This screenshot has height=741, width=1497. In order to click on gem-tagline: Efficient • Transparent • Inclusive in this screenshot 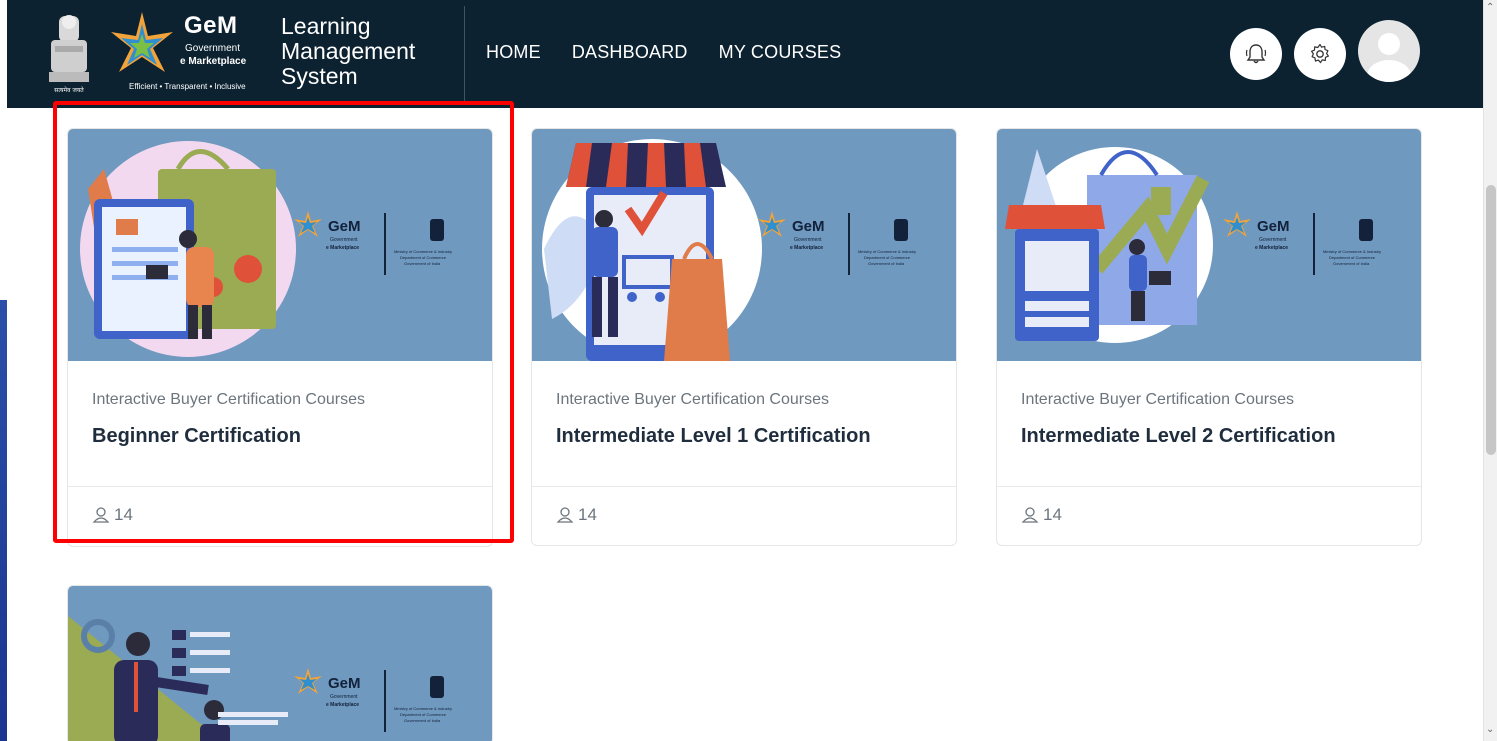, I will do `click(187, 86)`.